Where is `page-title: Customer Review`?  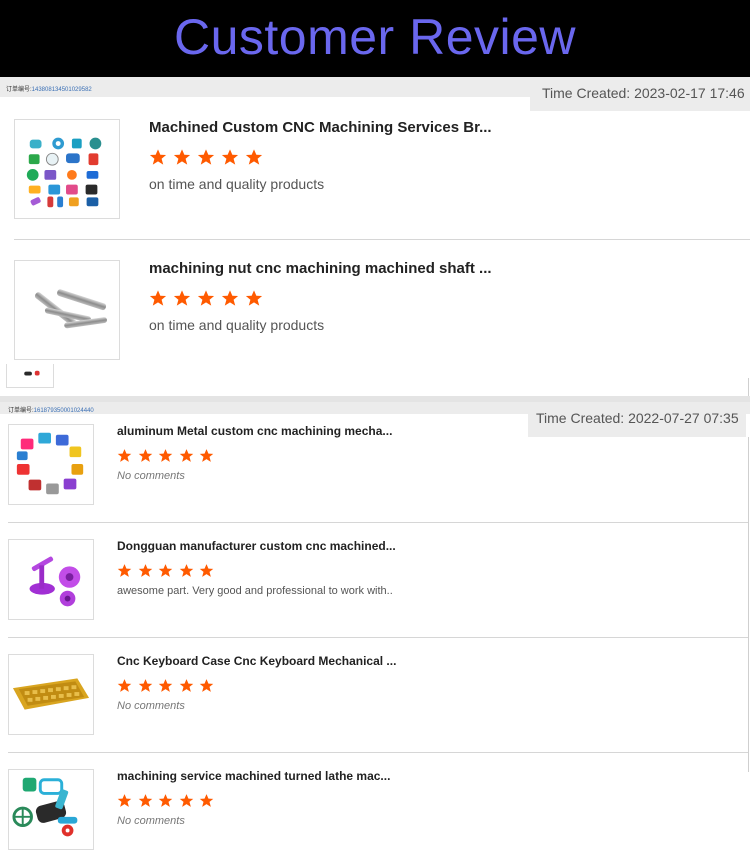 page-title: Customer Review is located at coordinates (375, 37).